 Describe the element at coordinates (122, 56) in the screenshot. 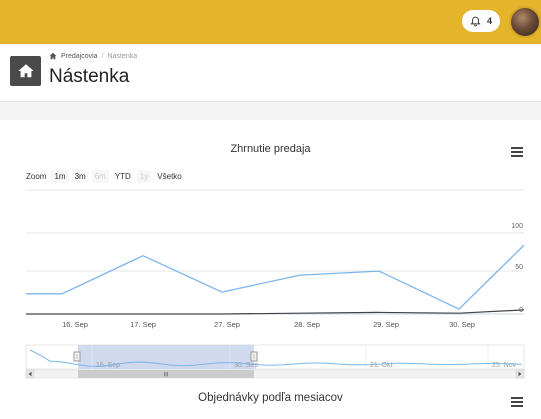

I see `breadcrumb-current: Nástenka` at that location.